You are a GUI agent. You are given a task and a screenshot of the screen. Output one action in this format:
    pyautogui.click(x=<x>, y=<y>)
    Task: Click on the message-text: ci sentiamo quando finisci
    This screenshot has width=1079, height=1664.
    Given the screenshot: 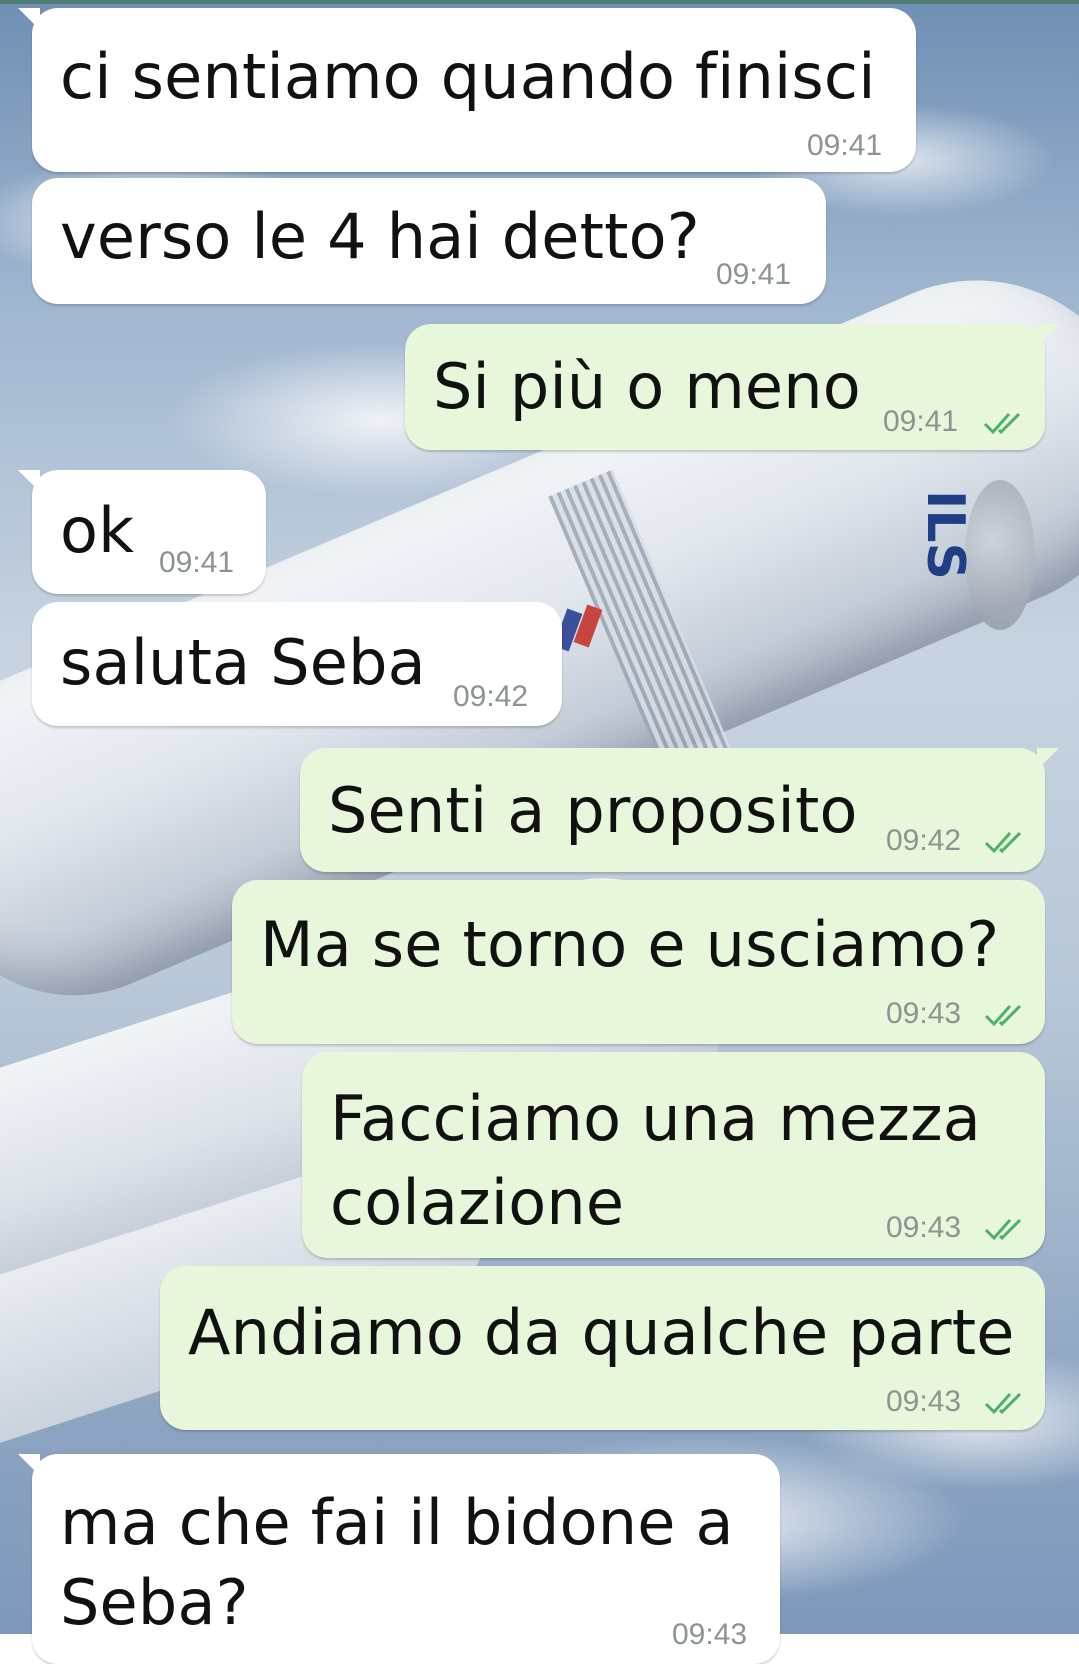 What is the action you would take?
    pyautogui.click(x=468, y=76)
    